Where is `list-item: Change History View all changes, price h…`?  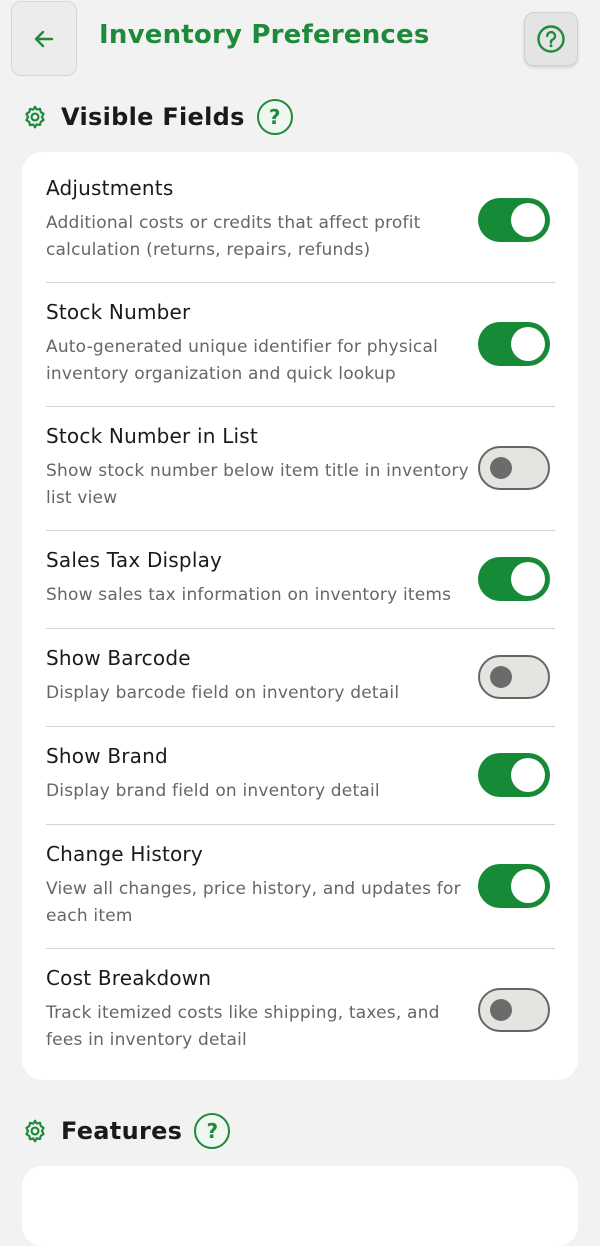 list-item: Change History View all changes, price h… is located at coordinates (300, 887).